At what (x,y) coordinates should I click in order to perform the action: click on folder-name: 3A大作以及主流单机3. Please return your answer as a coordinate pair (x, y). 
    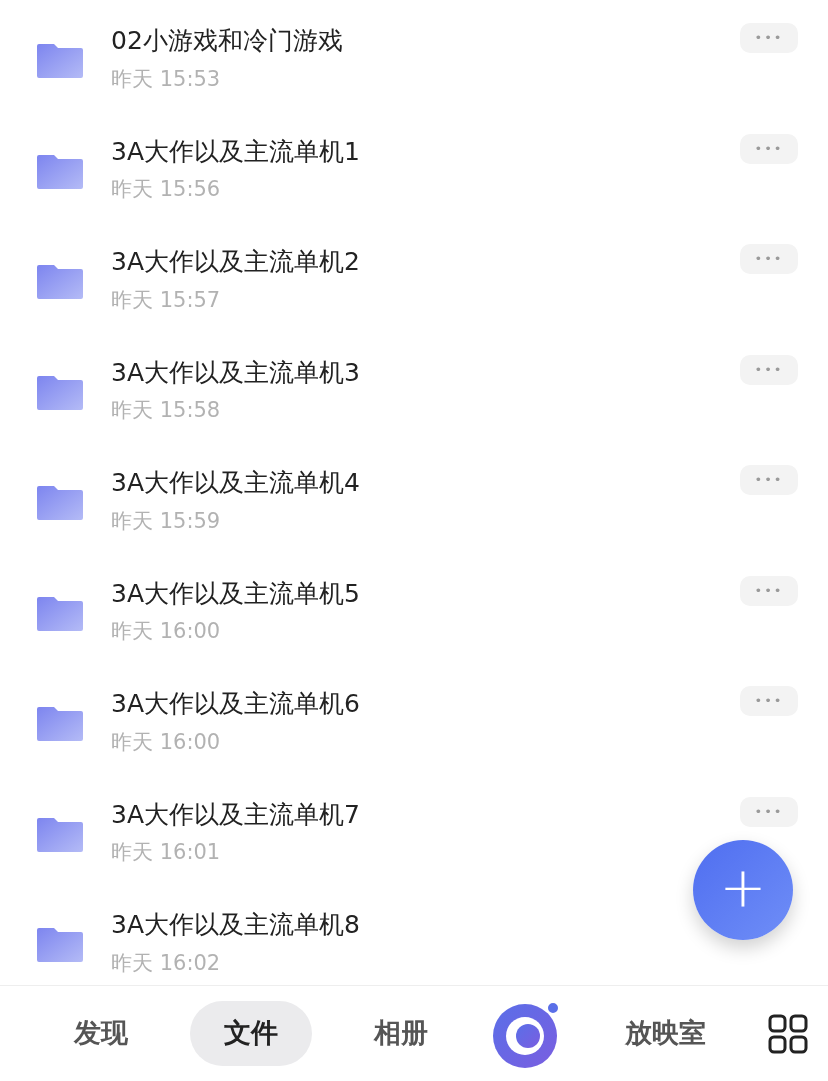
    Looking at the image, I should click on (425, 373).